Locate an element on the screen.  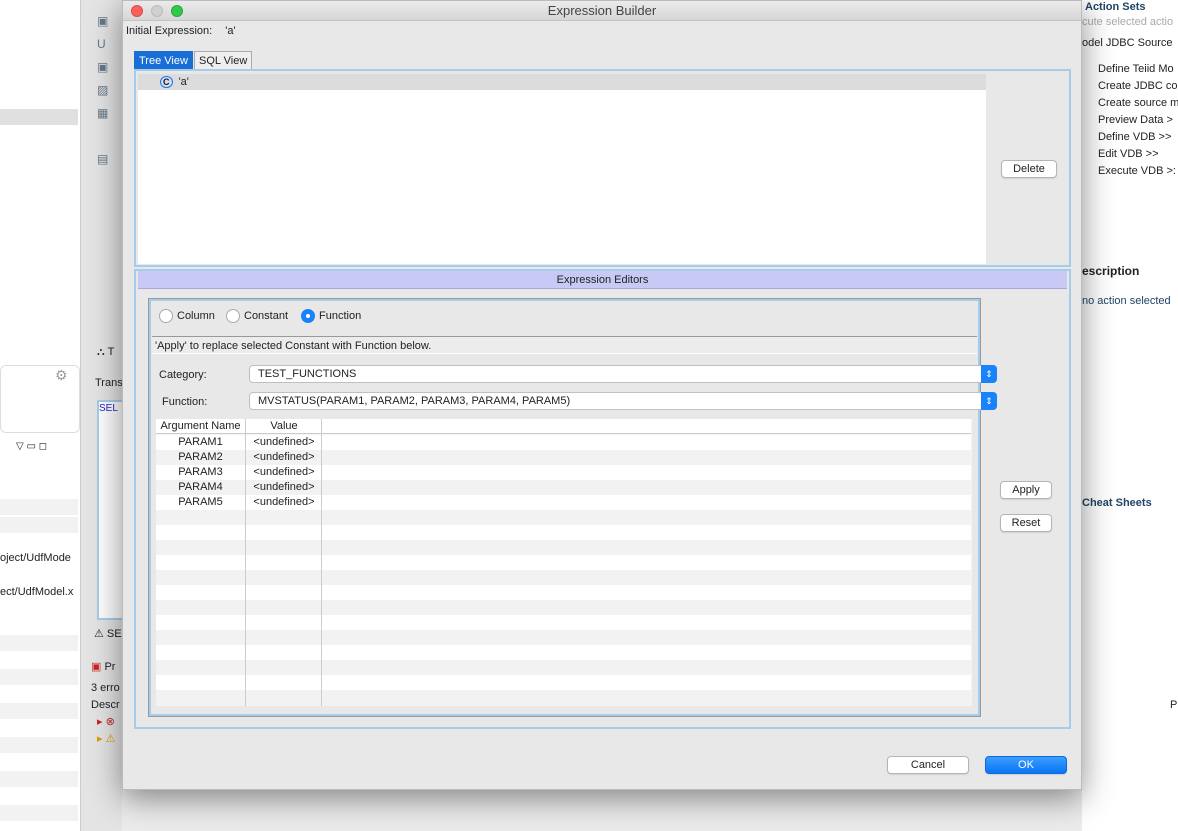
category-label: Category: is located at coordinates (183, 375).